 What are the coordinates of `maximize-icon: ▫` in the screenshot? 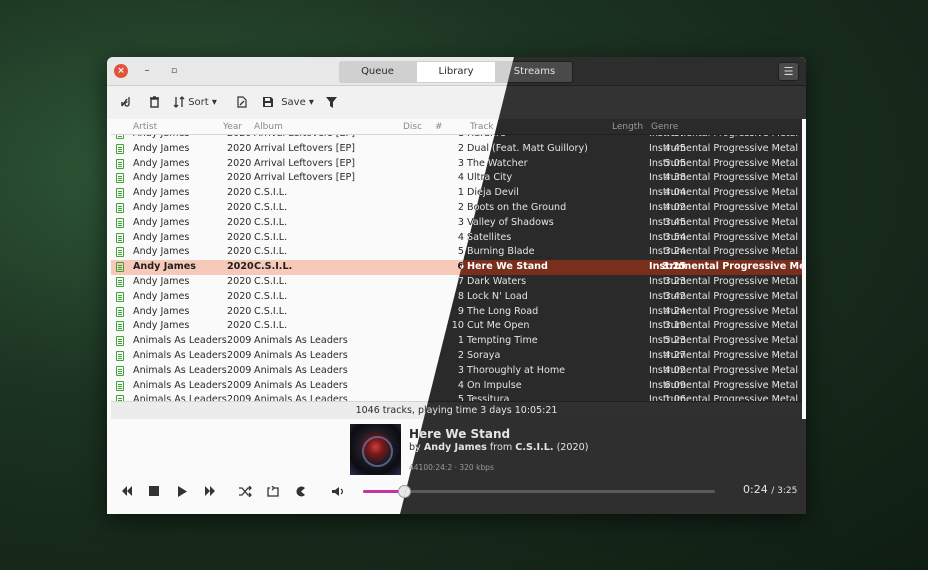 It's located at (174, 71).